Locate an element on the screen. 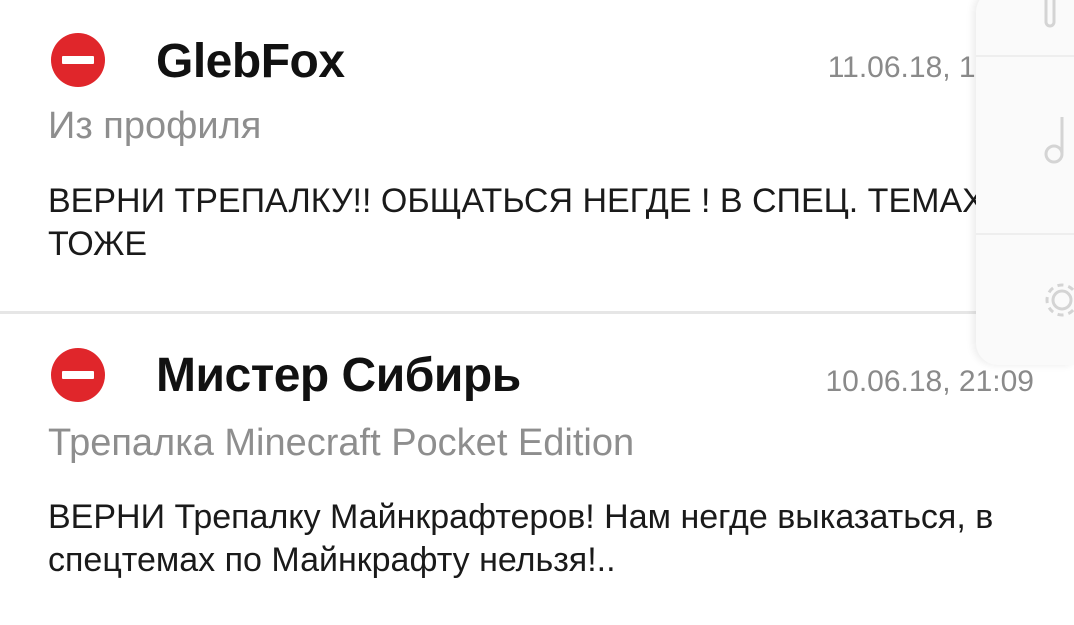 Image resolution: width=1074 pixels, height=625 pixels. message-source: Трепалка Minecraft Pocket Edition is located at coordinates (341, 443).